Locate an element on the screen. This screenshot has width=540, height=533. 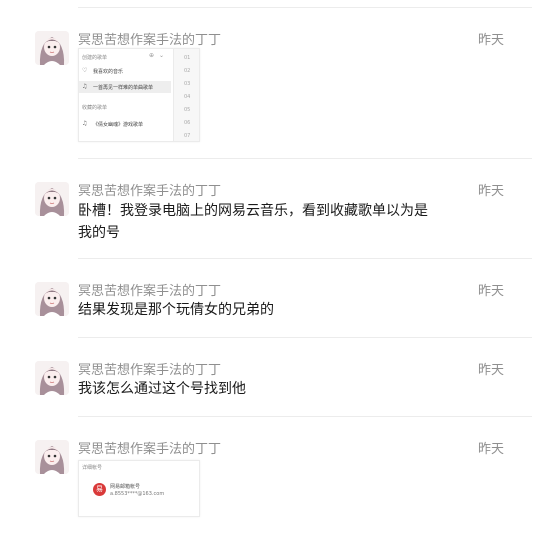
account-type: 网易邮箱帐号 is located at coordinates (125, 487).